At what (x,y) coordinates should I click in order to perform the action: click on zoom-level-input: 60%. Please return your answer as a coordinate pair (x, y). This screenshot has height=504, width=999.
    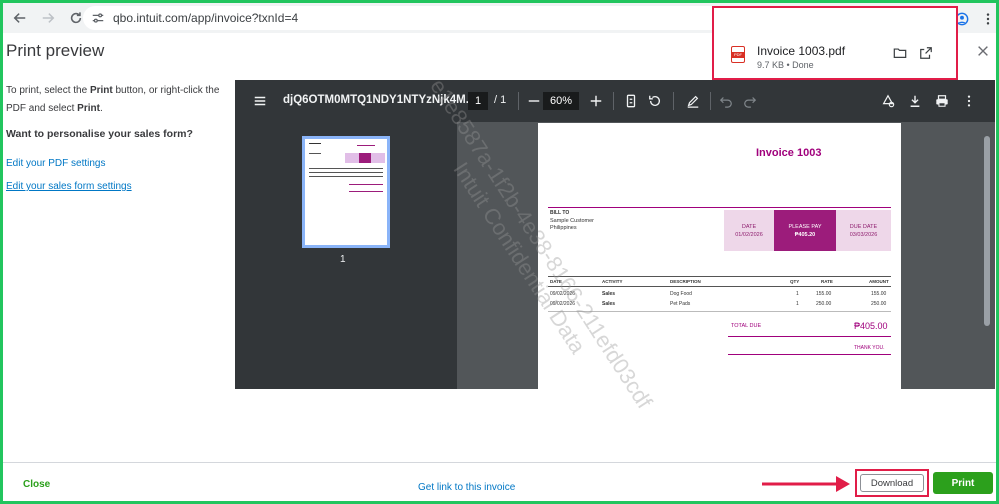
    Looking at the image, I should click on (561, 101).